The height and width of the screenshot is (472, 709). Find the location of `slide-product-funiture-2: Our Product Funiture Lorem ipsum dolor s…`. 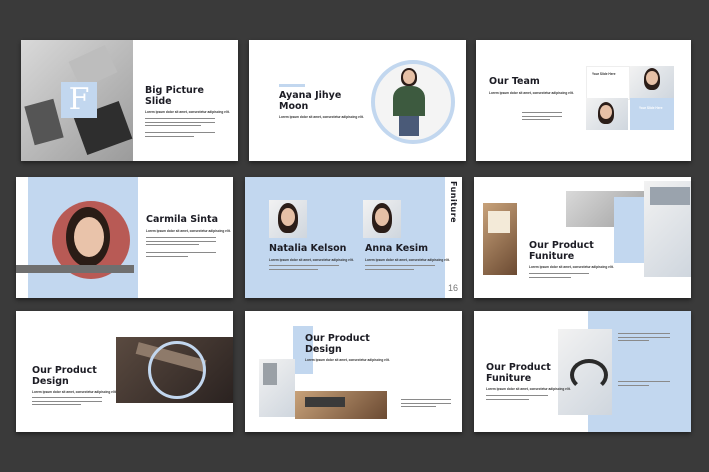

slide-product-funiture-2: Our Product Funiture Lorem ipsum dolor s… is located at coordinates (582, 371).